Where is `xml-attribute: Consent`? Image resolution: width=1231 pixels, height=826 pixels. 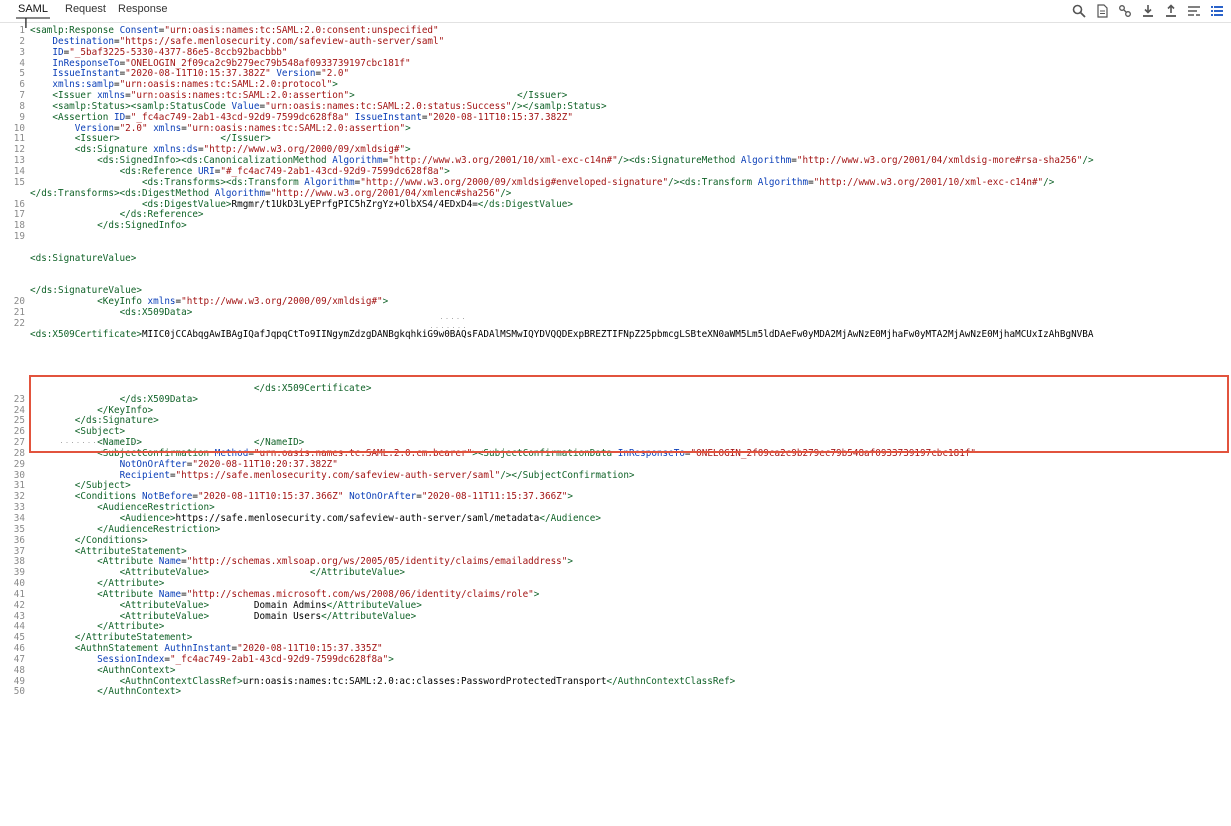
xml-attribute: Consent is located at coordinates (139, 30).